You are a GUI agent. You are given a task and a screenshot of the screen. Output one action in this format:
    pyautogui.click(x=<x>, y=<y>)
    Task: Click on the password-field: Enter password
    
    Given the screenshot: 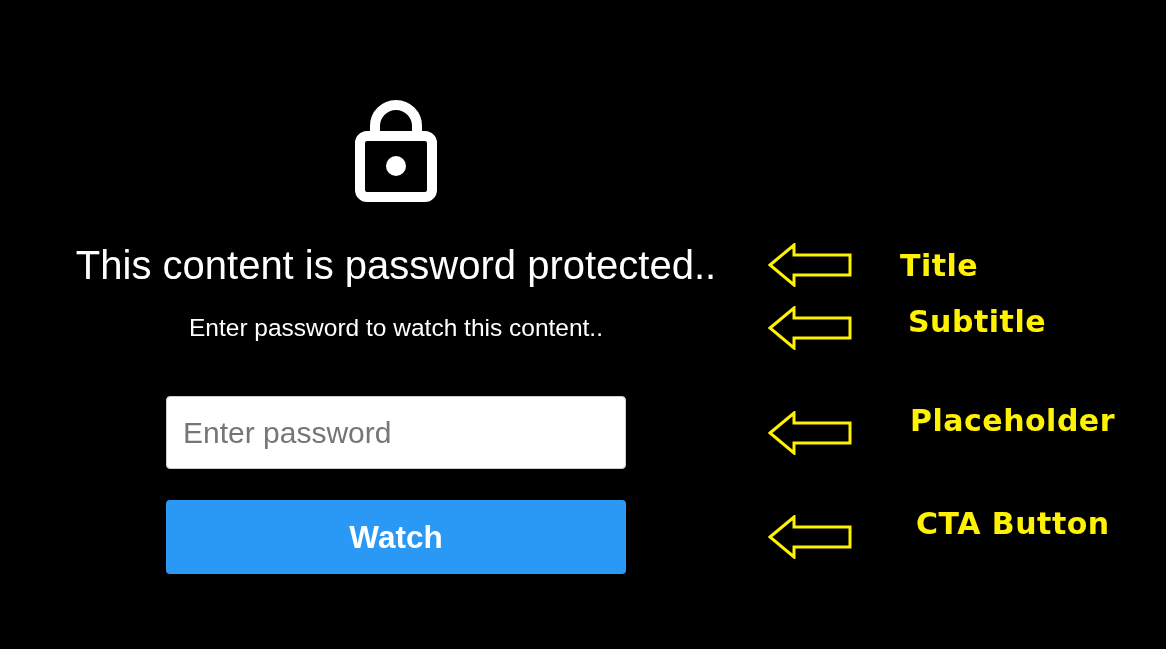 What is the action you would take?
    pyautogui.click(x=396, y=432)
    